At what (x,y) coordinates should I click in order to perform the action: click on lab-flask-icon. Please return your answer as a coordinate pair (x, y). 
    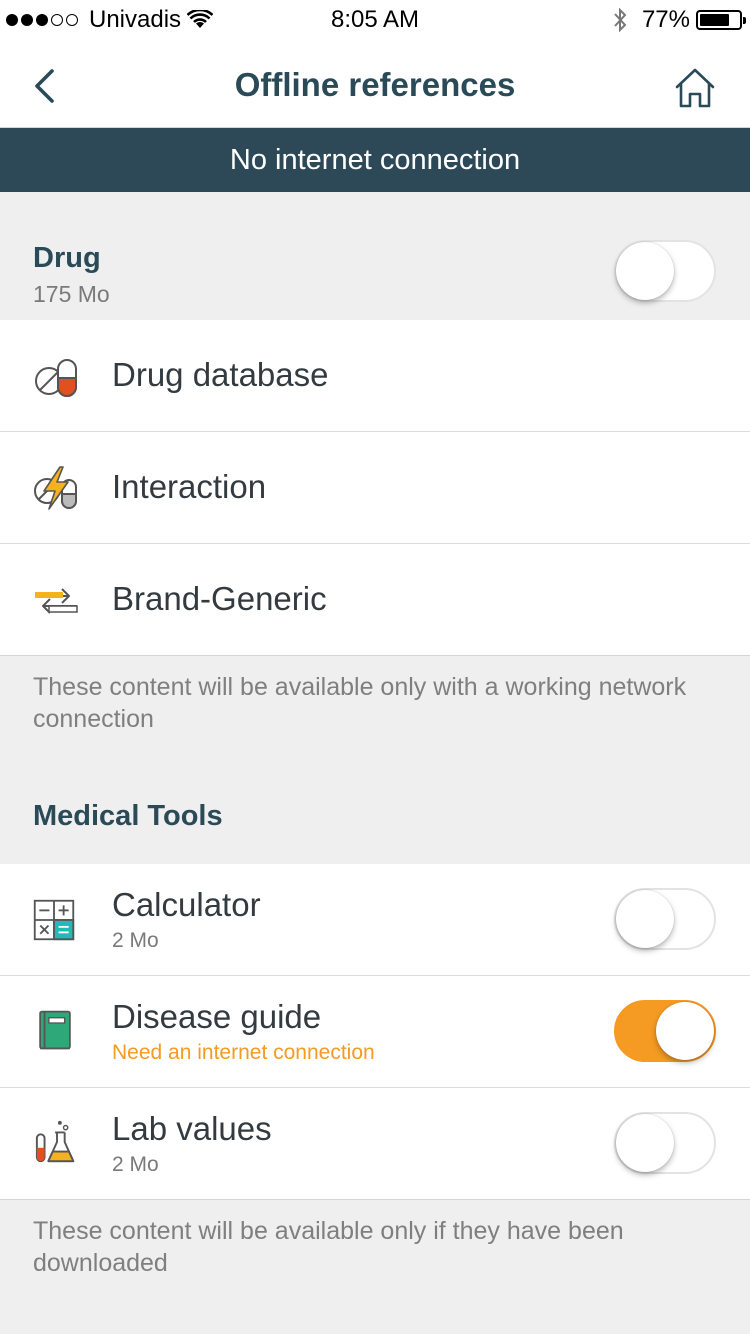
    Looking at the image, I should click on (55, 1141).